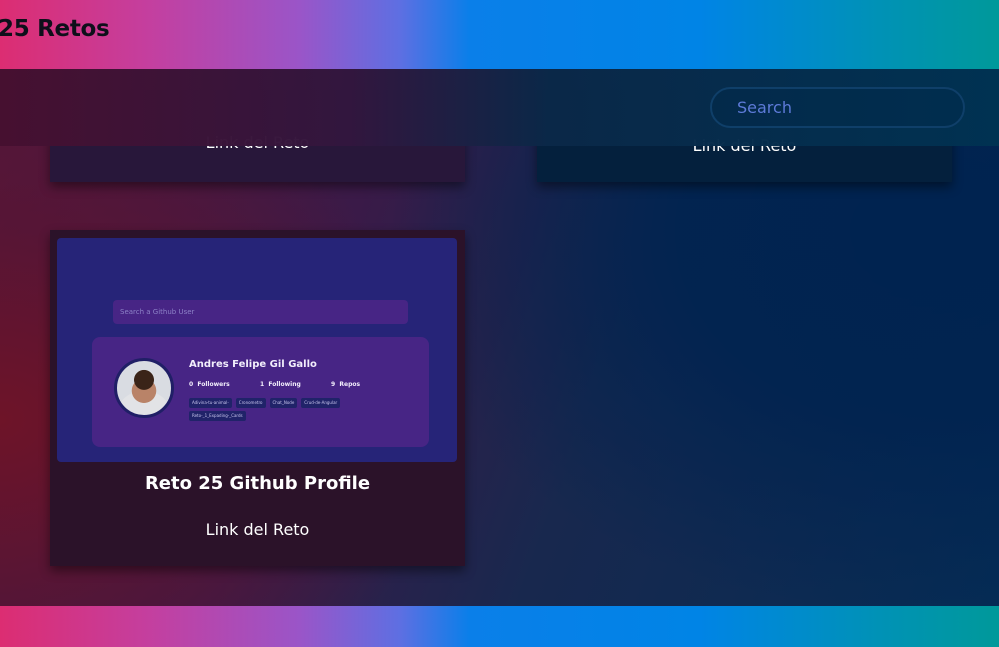  I want to click on footer-bar, so click(499, 626).